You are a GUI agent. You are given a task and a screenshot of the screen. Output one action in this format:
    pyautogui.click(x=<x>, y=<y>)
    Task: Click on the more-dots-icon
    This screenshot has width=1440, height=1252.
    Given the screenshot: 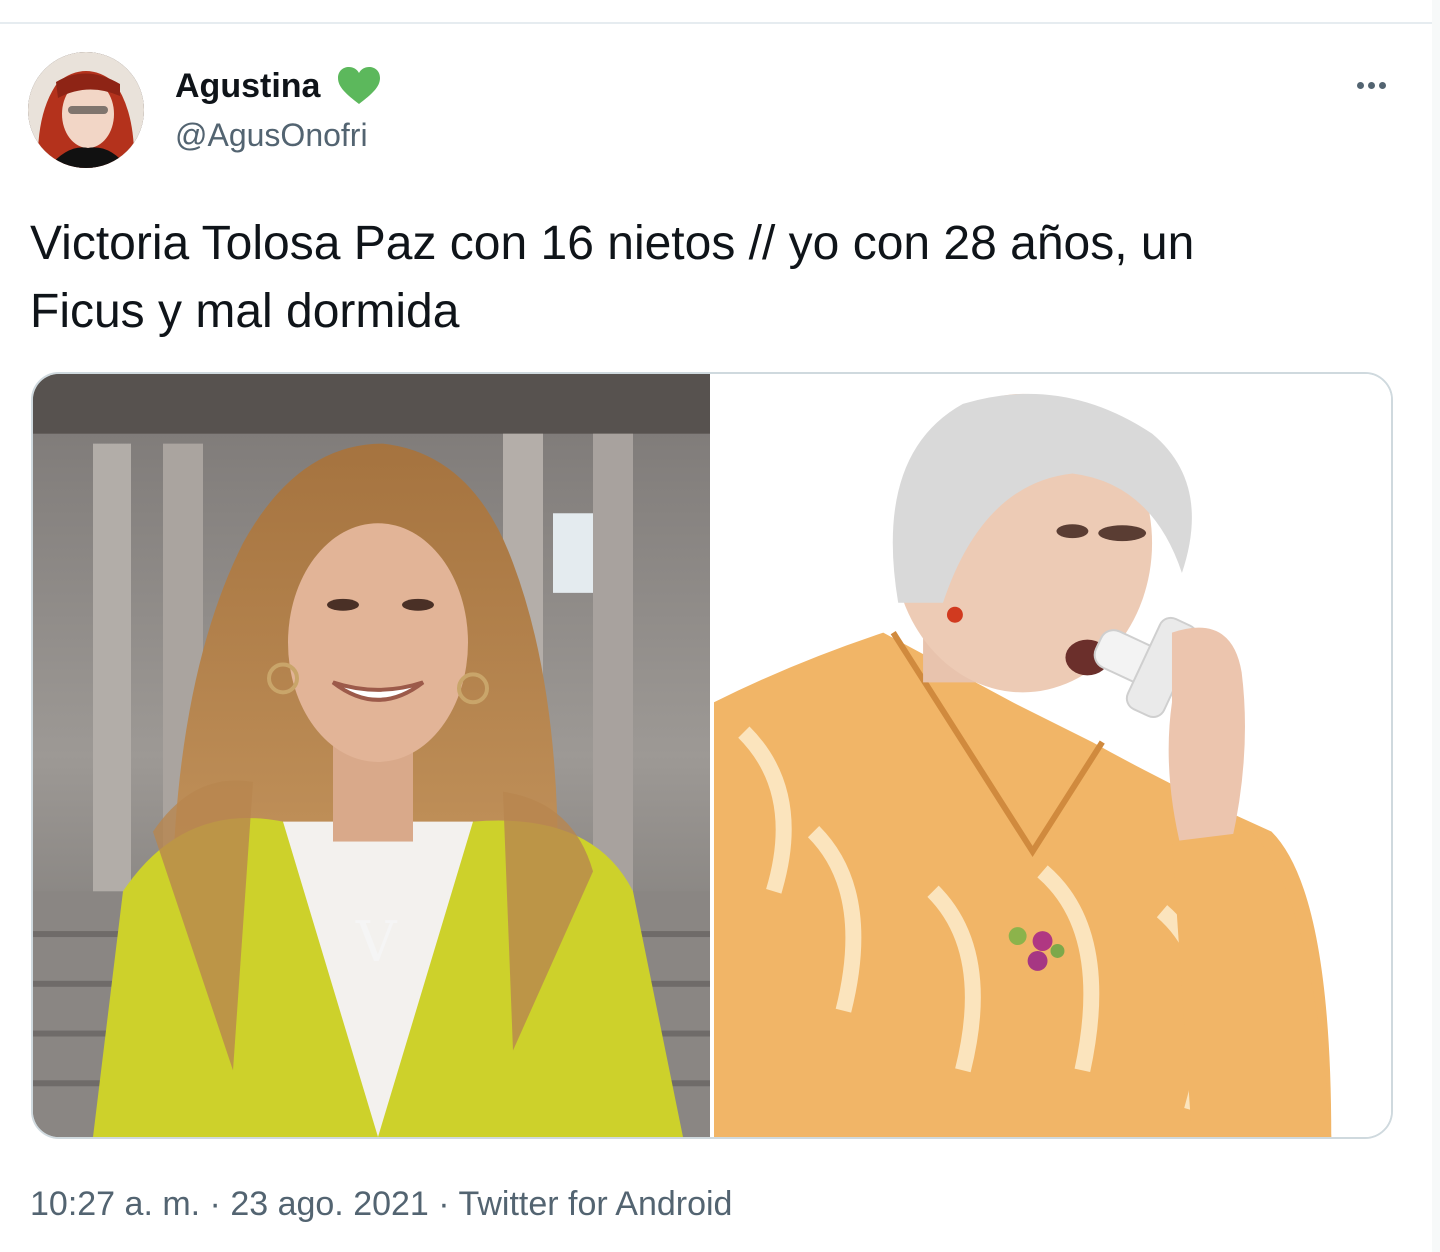 What is the action you would take?
    pyautogui.click(x=1371, y=85)
    